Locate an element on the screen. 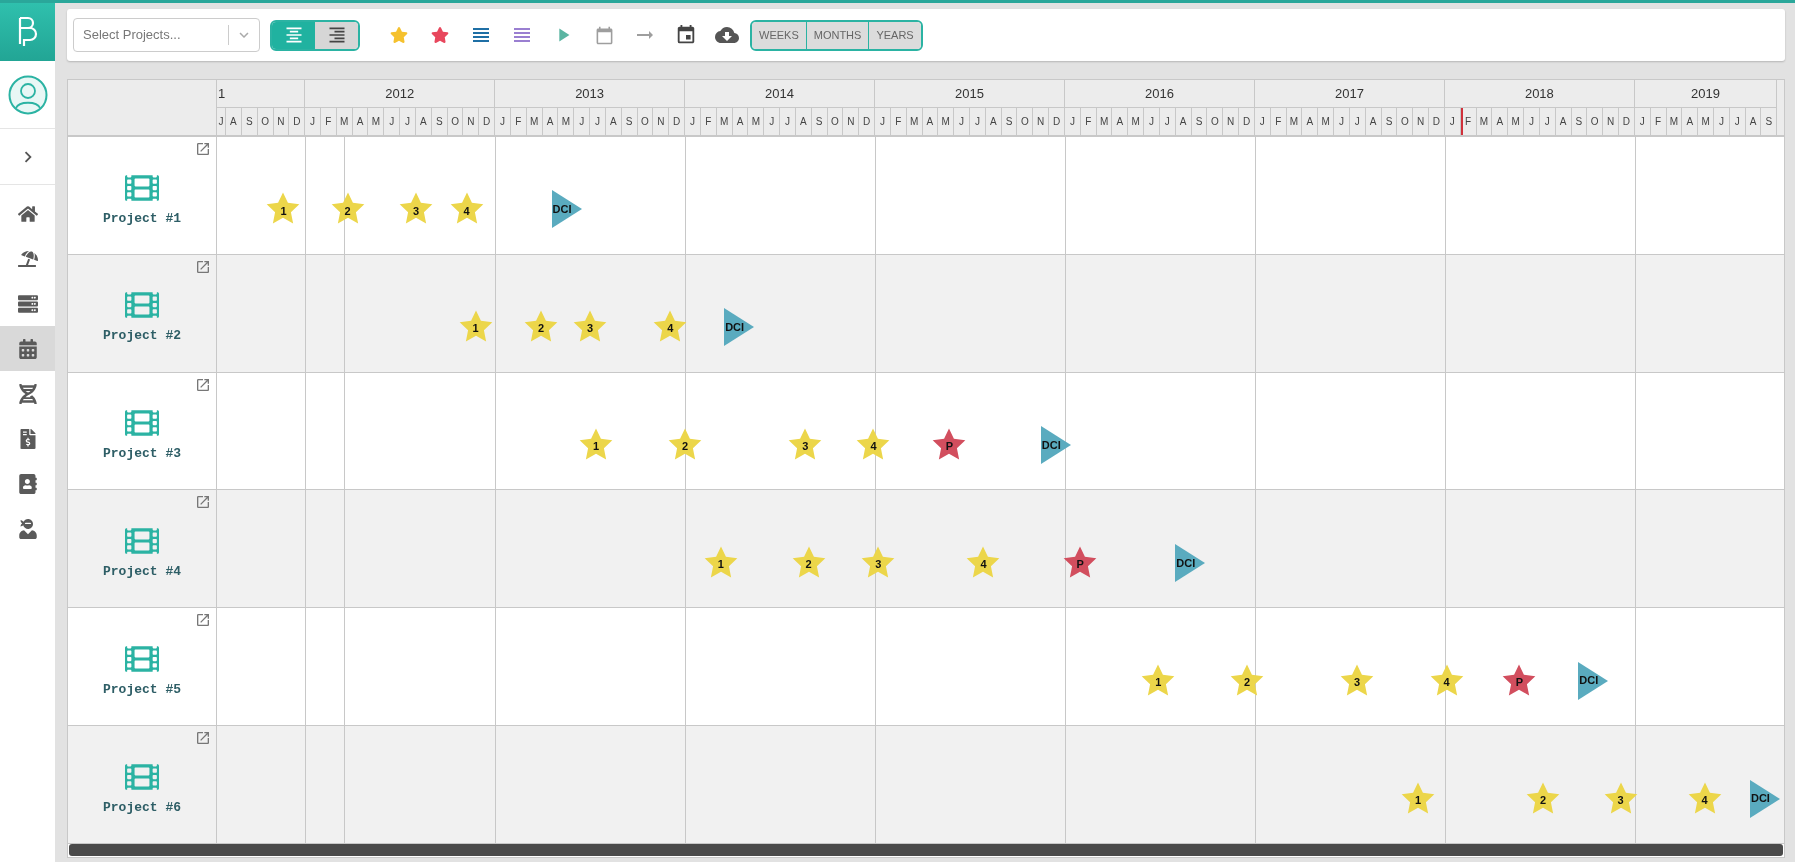  project-name: Project #4 is located at coordinates (142, 572).